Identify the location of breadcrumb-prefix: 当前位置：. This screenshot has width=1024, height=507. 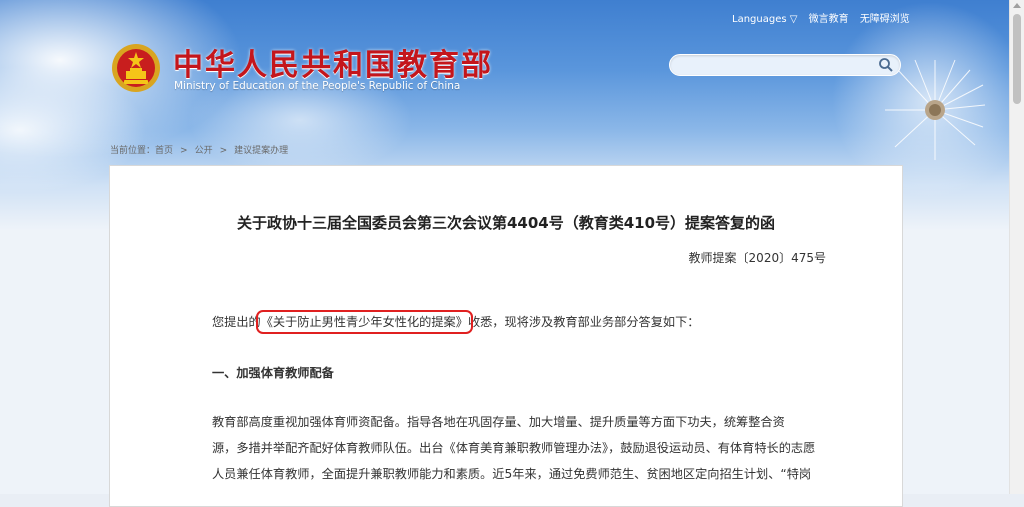
(133, 151).